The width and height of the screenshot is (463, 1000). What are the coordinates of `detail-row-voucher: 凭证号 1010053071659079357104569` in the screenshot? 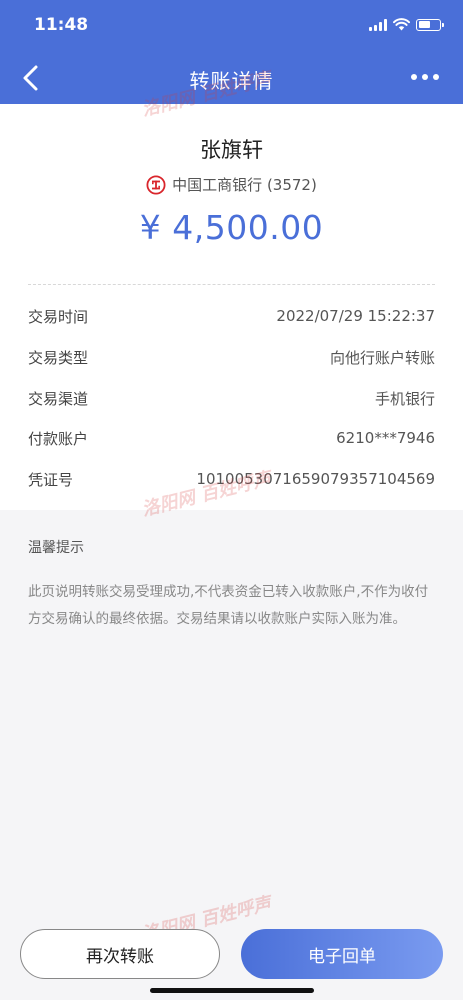 It's located at (231, 479).